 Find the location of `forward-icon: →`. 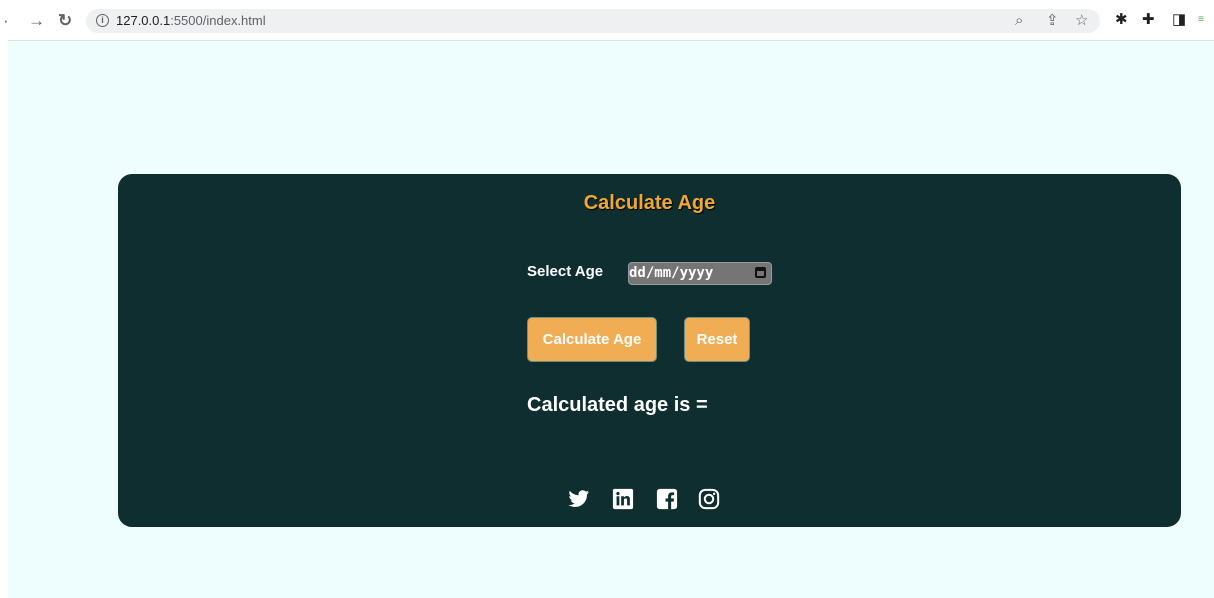

forward-icon: → is located at coordinates (36, 21).